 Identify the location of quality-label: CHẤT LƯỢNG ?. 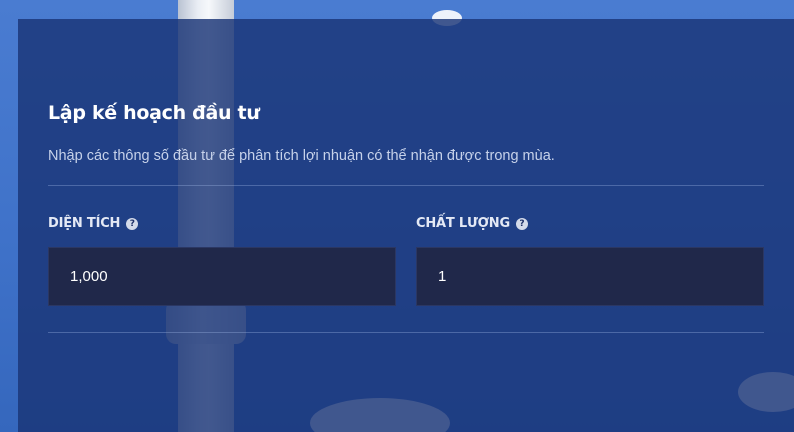
(472, 223).